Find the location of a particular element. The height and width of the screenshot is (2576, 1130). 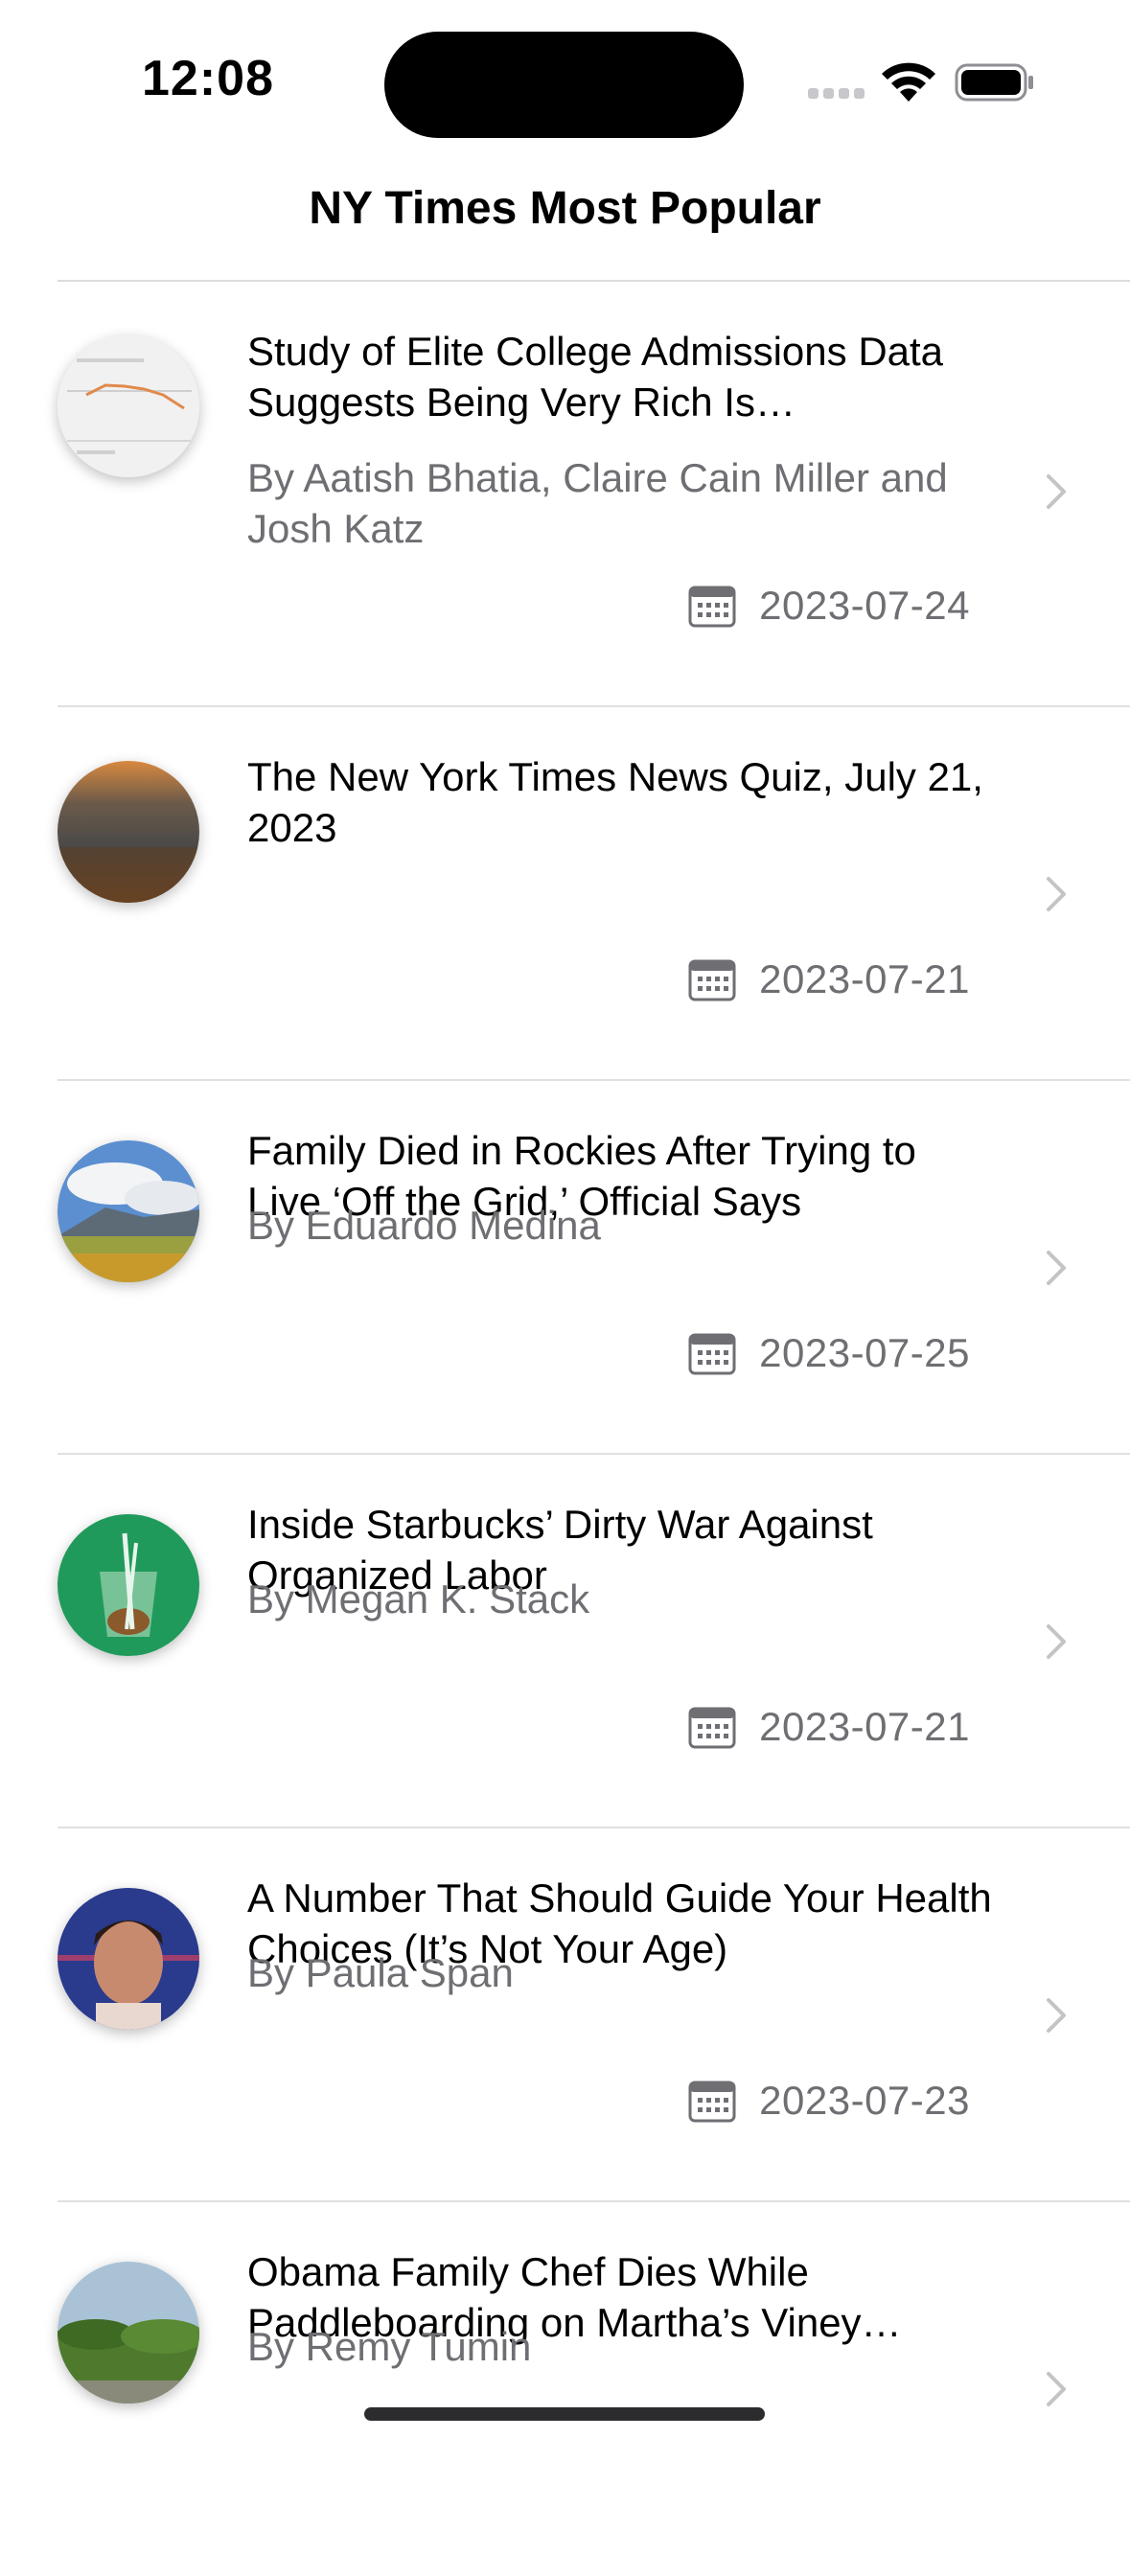

article-byline: By Eduardo Medina is located at coordinates (424, 1225).